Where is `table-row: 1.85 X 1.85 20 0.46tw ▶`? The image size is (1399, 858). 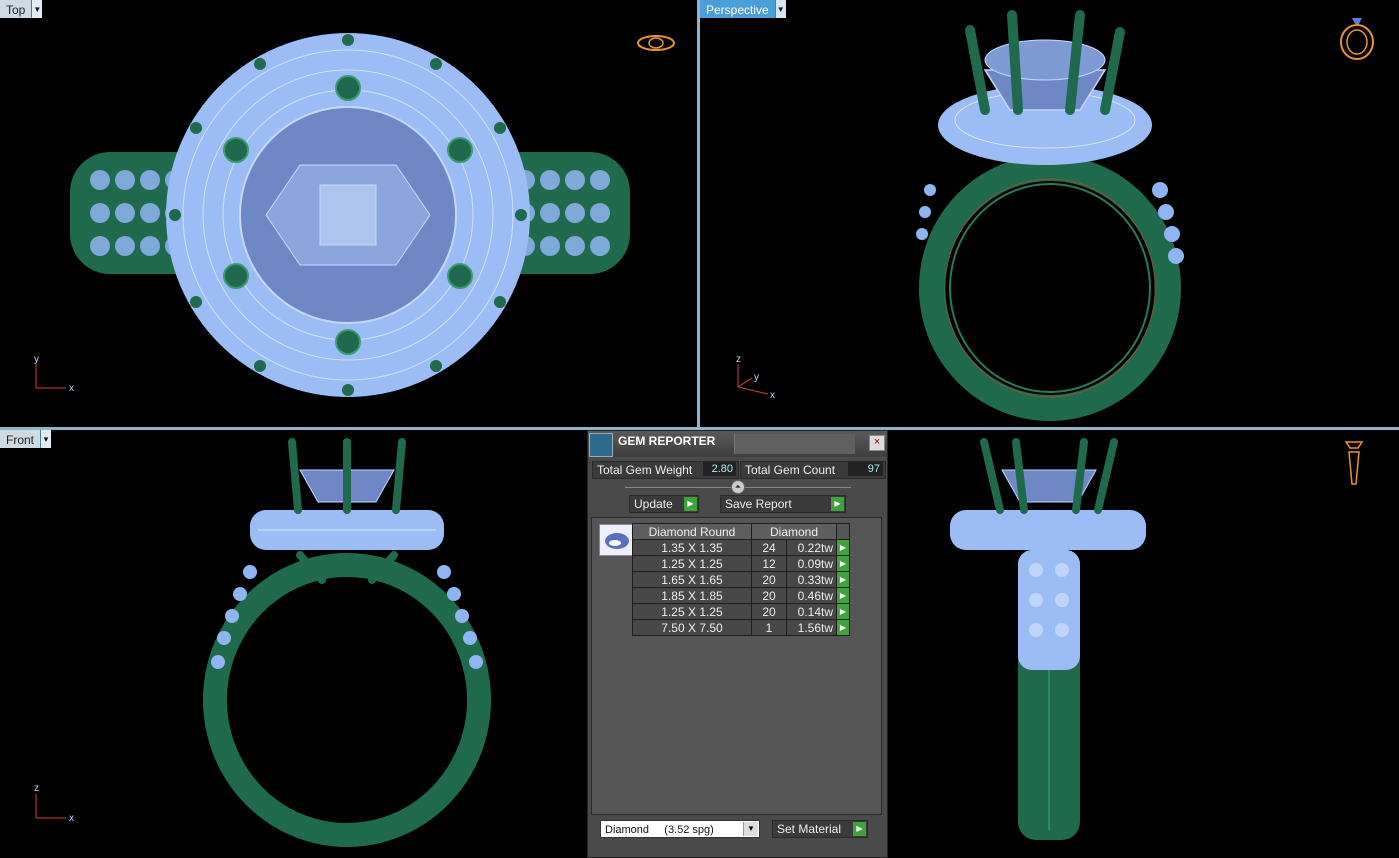
table-row: 1.85 X 1.85 20 0.46tw ▶ is located at coordinates (741, 595).